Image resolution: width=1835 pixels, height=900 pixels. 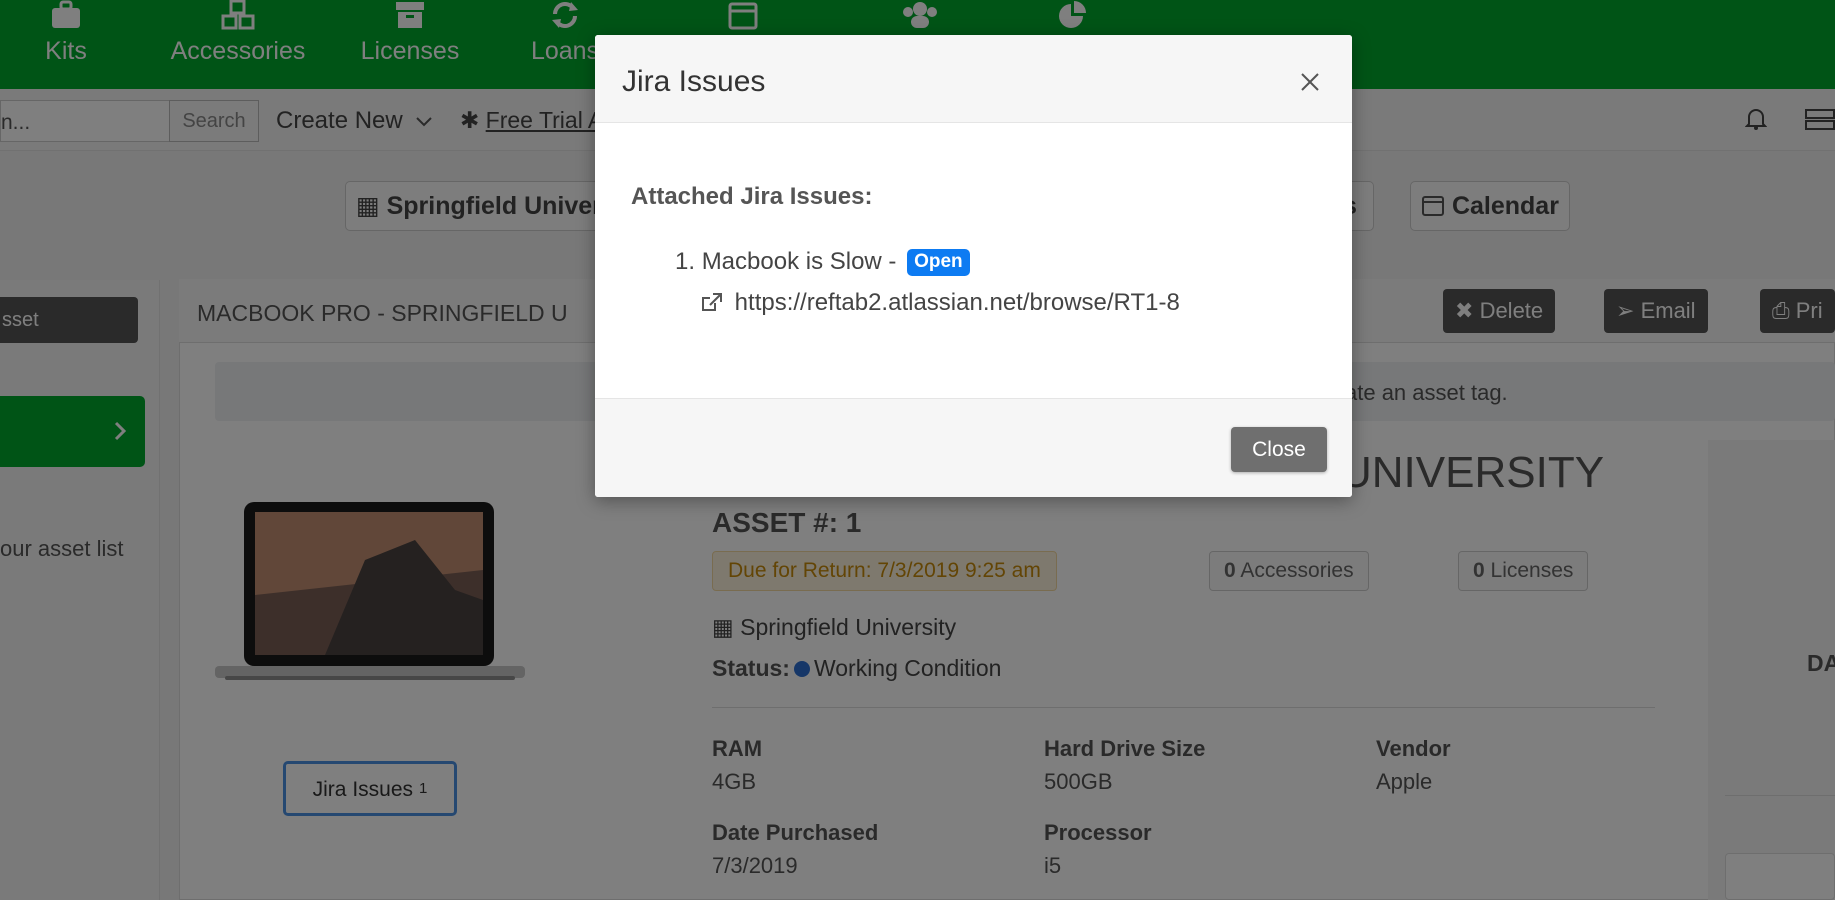 I want to click on modal-title: Jira Issues, so click(x=694, y=81).